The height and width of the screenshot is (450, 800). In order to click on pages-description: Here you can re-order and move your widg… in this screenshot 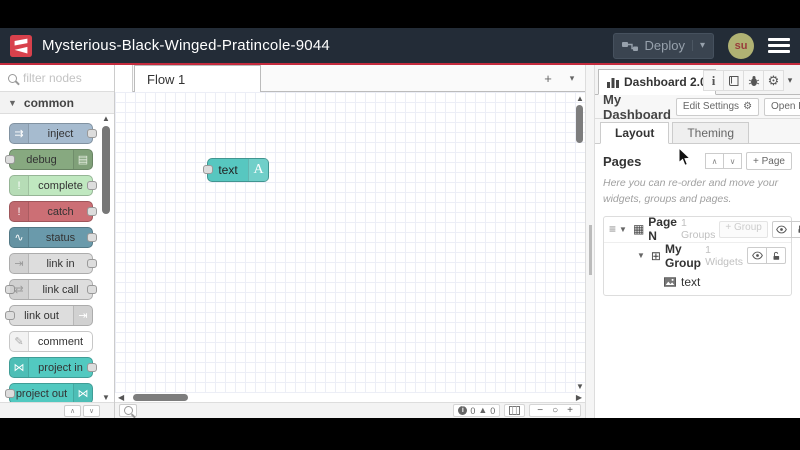, I will do `click(691, 191)`.